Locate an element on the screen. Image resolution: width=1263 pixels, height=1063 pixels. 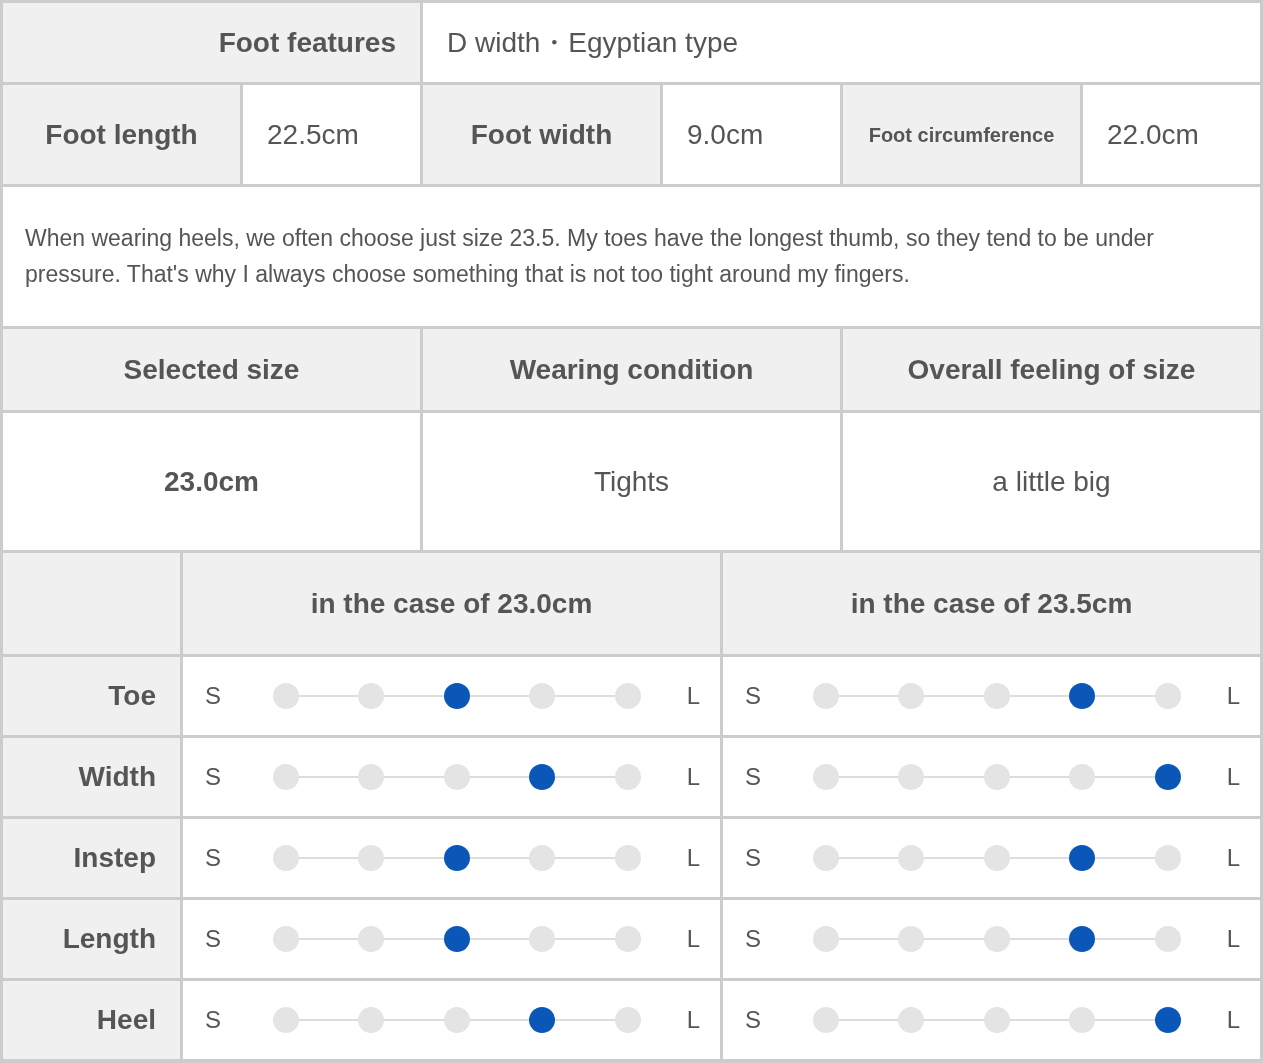
cell-value: 22.0cm is located at coordinates (1171, 134).